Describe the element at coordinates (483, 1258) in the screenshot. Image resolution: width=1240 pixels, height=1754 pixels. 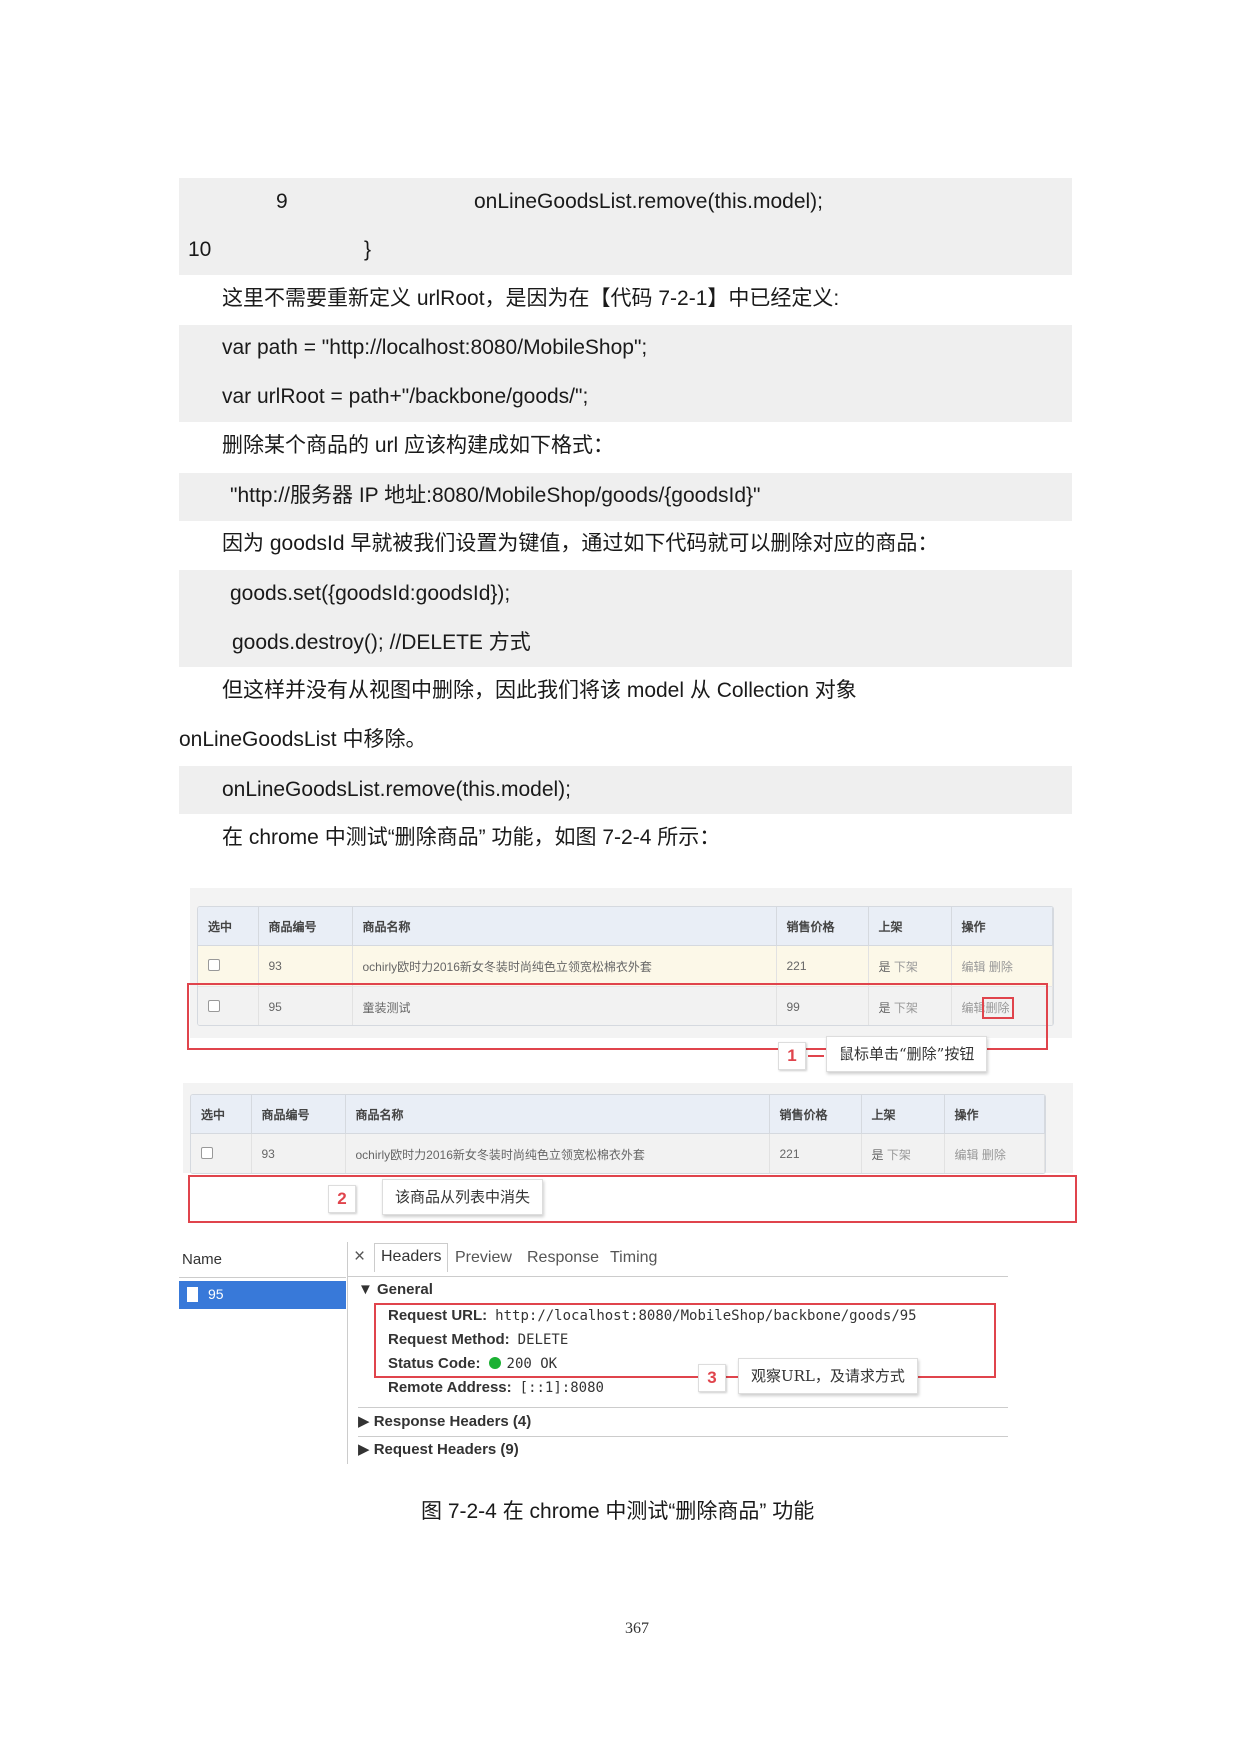
I see `tab-preview: Preview` at that location.